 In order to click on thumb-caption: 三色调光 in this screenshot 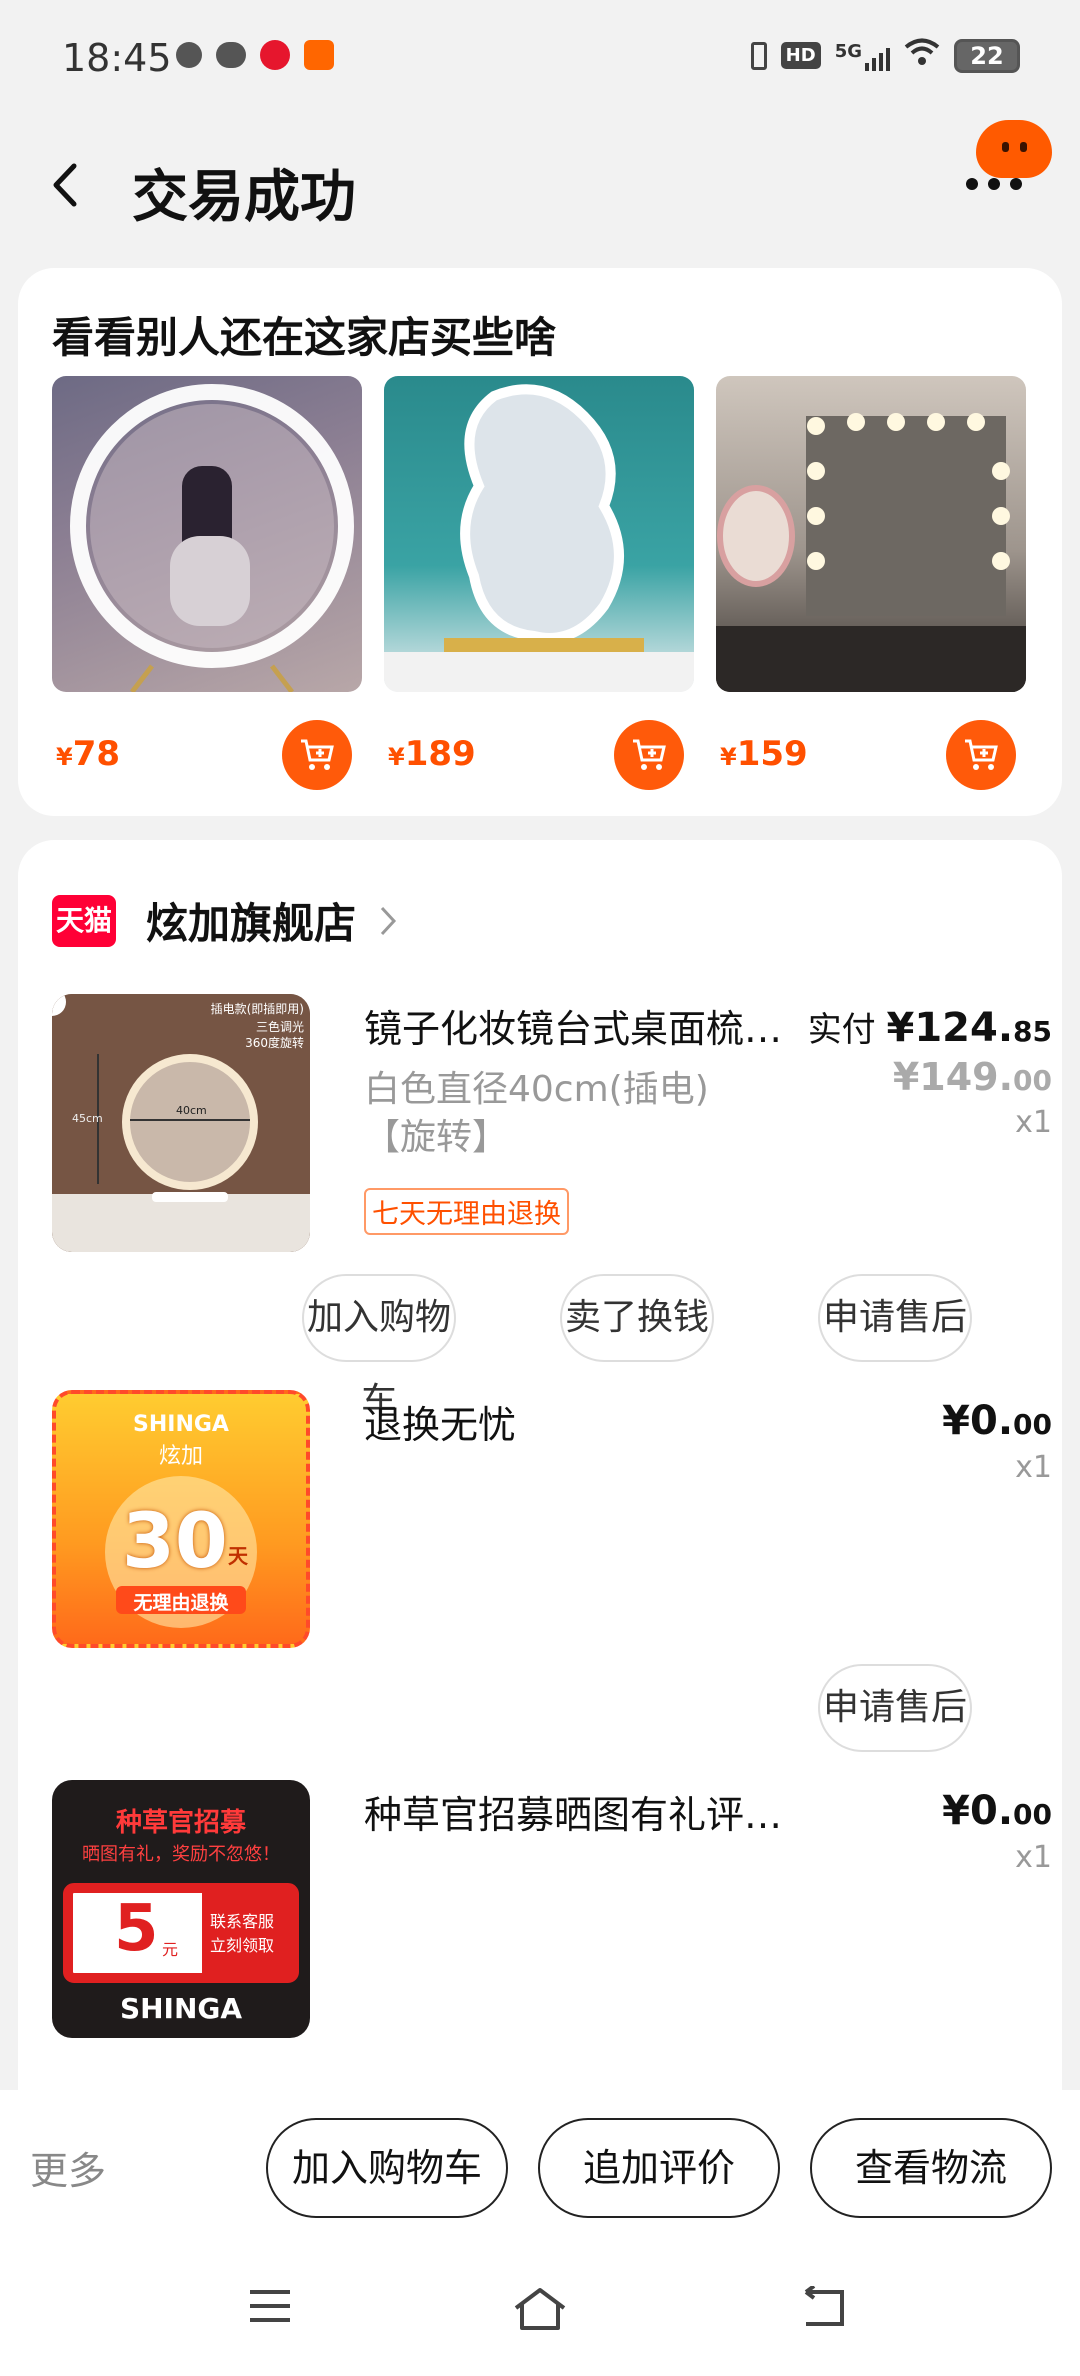, I will do `click(279, 1027)`.